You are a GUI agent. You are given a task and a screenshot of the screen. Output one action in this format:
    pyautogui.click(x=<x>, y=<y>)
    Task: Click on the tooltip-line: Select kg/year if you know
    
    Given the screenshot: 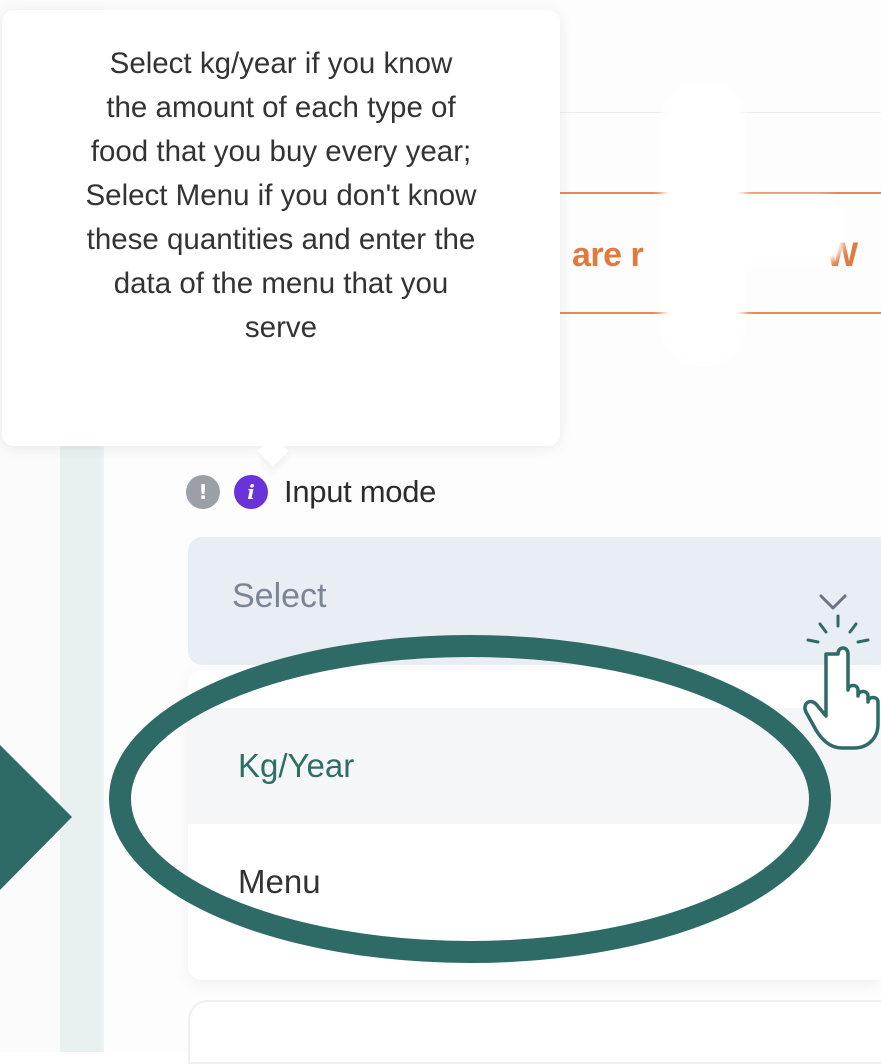 What is the action you would take?
    pyautogui.click(x=281, y=63)
    